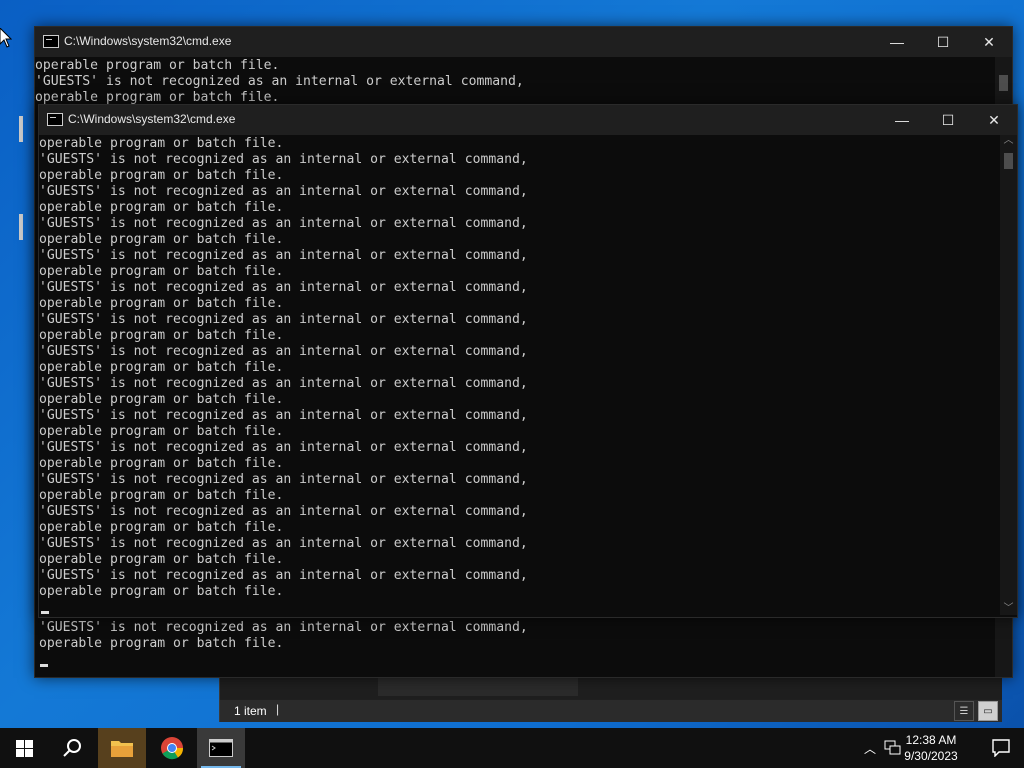 Image resolution: width=1024 pixels, height=768 pixels. I want to click on windows-start-icon, so click(24, 748).